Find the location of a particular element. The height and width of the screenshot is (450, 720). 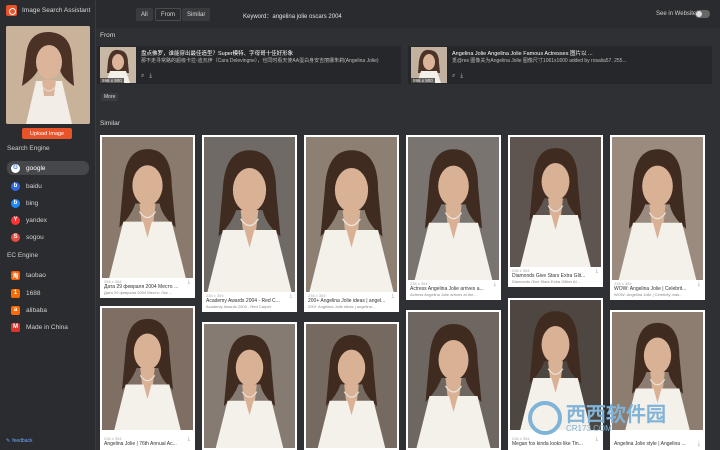

engine-yandex: Y yandex is located at coordinates (48, 220).